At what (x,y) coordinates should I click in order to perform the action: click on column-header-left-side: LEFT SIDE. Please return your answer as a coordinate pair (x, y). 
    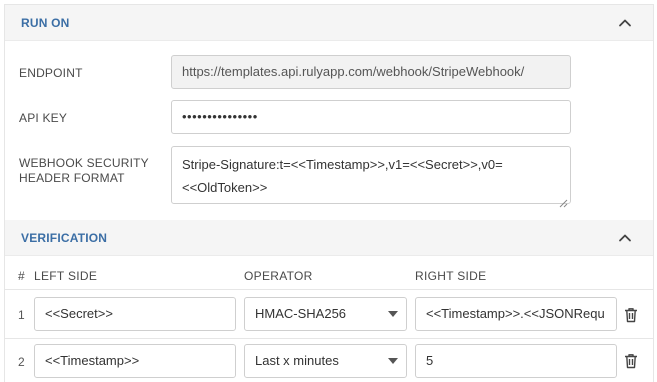
    Looking at the image, I should click on (66, 276).